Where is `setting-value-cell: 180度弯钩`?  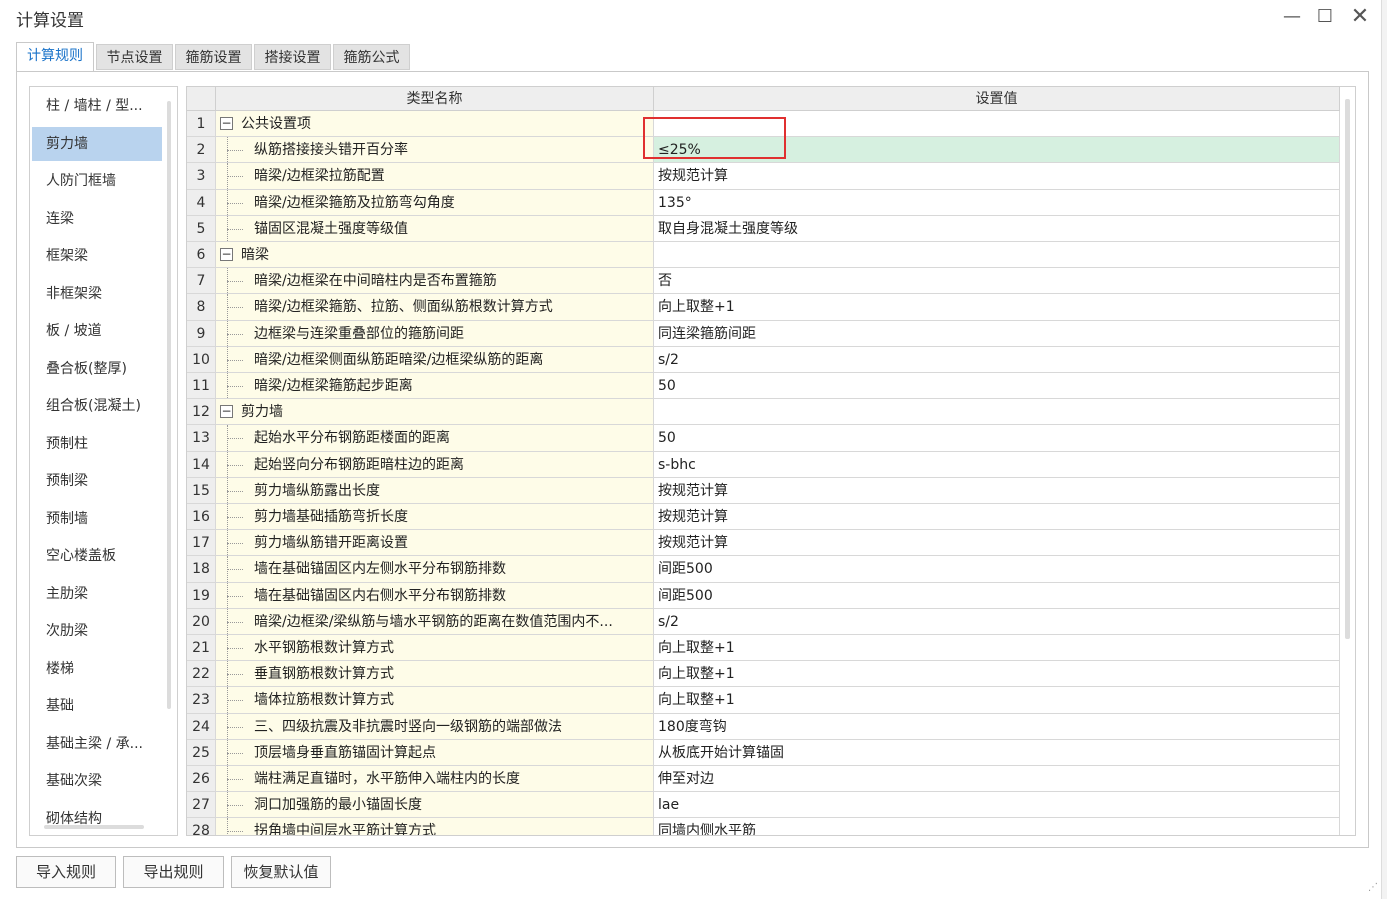
setting-value-cell: 180度弯钩 is located at coordinates (997, 726).